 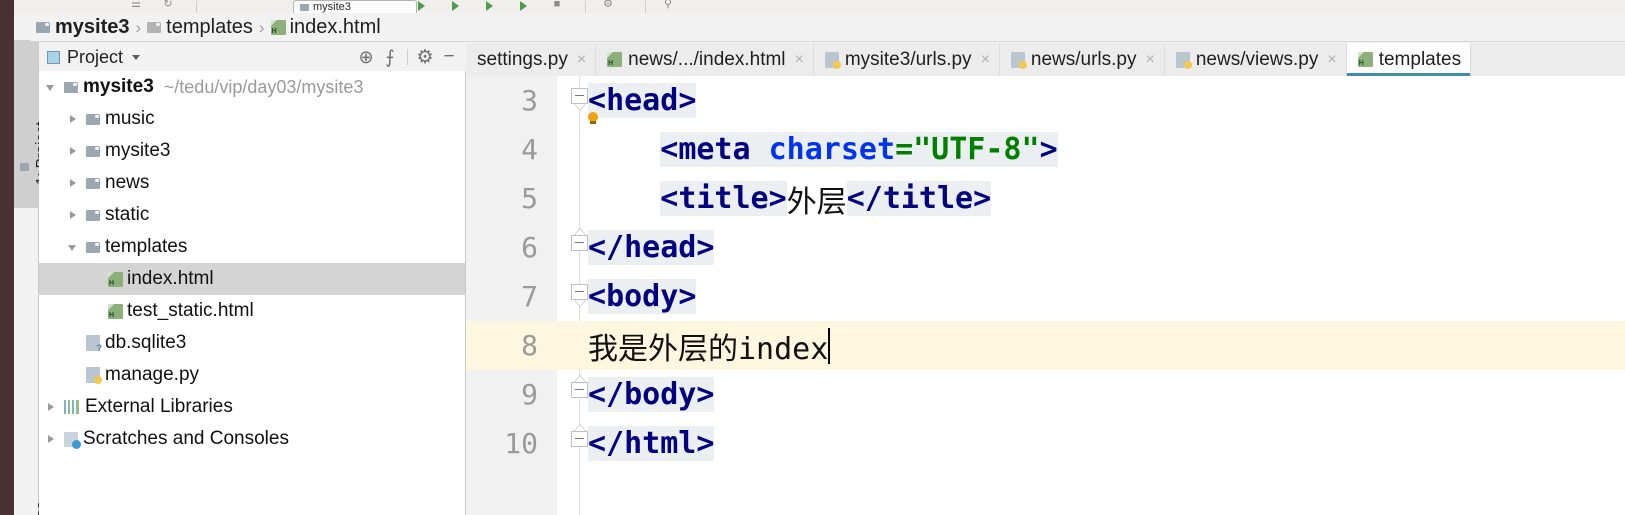 What do you see at coordinates (200, 27) in the screenshot?
I see `breadcrumb-item-templates: templates` at bounding box center [200, 27].